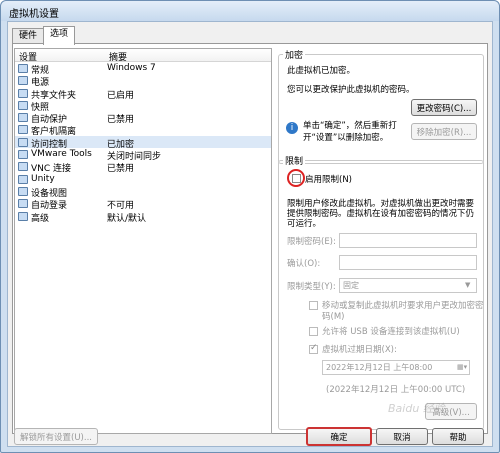 This screenshot has height=453, width=500. Describe the element at coordinates (143, 130) in the screenshot. I see `list-item: 客户机隔离` at that location.